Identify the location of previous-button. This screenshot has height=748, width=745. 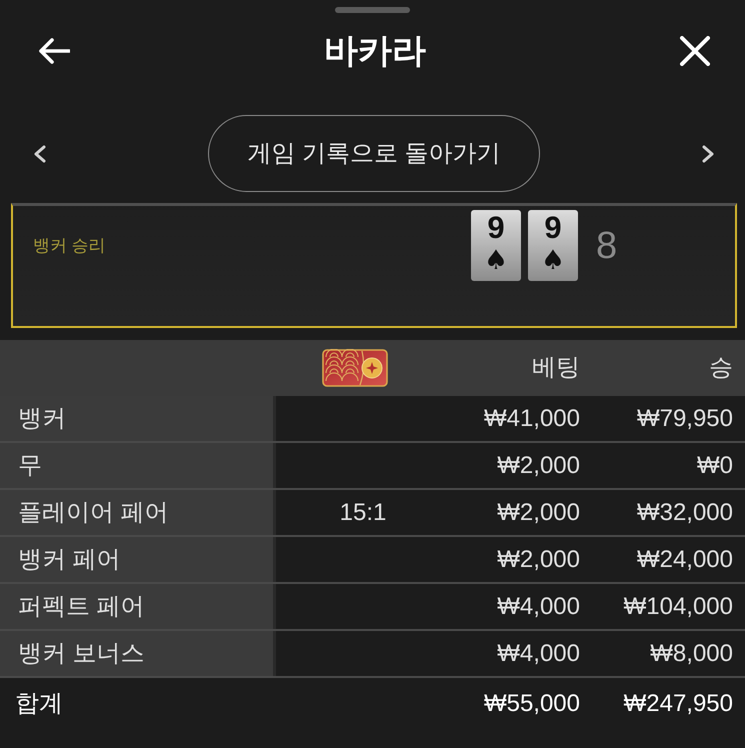
(39, 153).